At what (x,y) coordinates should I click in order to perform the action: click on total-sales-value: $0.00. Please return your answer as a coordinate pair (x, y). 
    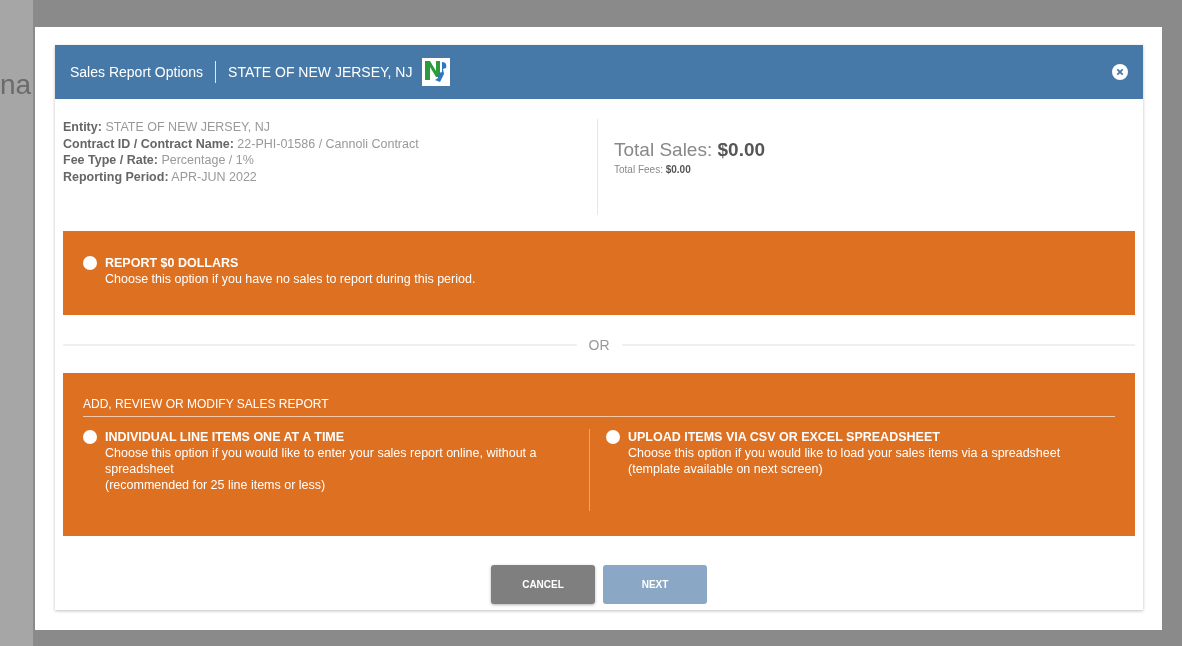
    Looking at the image, I should click on (741, 149).